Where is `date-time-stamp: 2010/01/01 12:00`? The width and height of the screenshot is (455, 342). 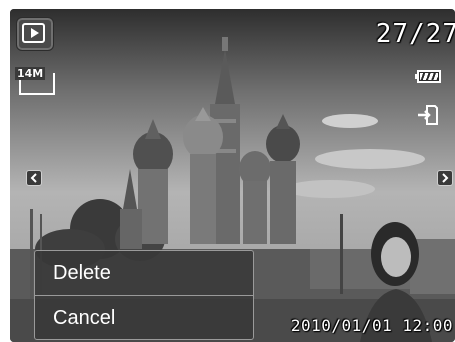 date-time-stamp: 2010/01/01 12:00 is located at coordinates (371, 325).